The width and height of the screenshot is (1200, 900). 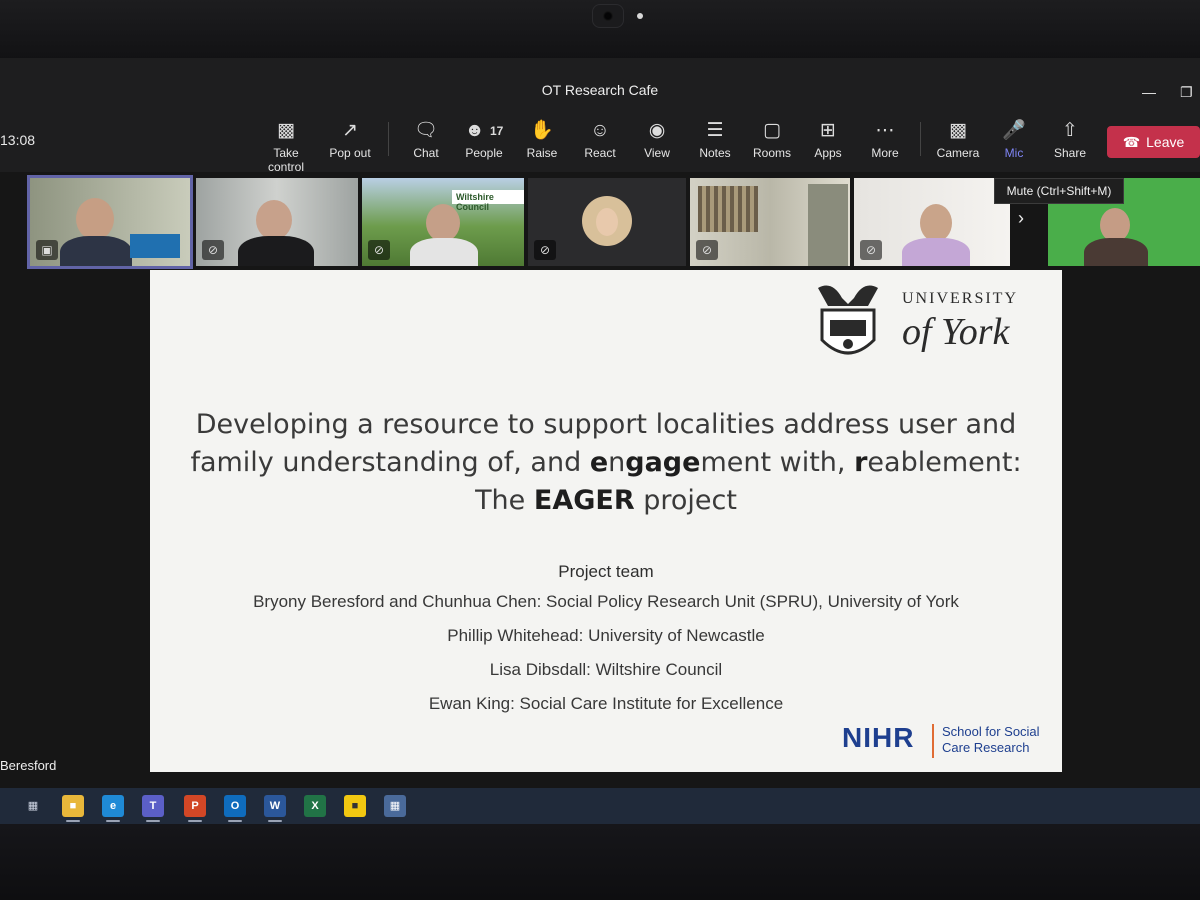 I want to click on share-label: Share, so click(x=1070, y=153).